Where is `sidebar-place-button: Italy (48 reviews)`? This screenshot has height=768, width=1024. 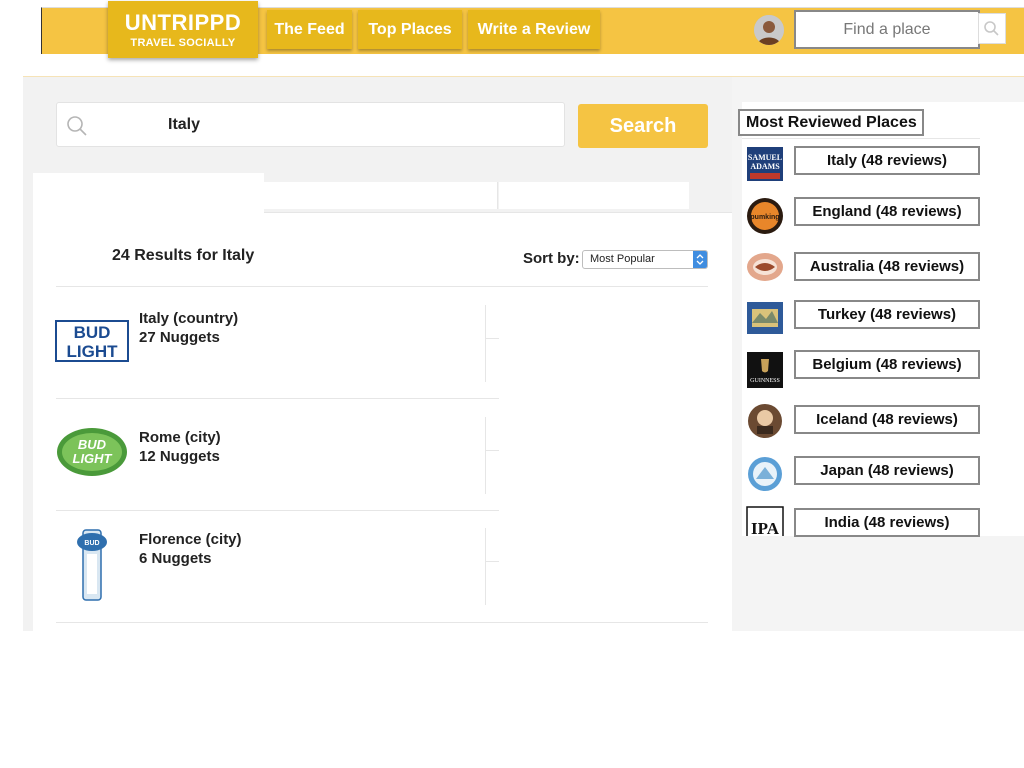
sidebar-place-button: Italy (48 reviews) is located at coordinates (887, 160).